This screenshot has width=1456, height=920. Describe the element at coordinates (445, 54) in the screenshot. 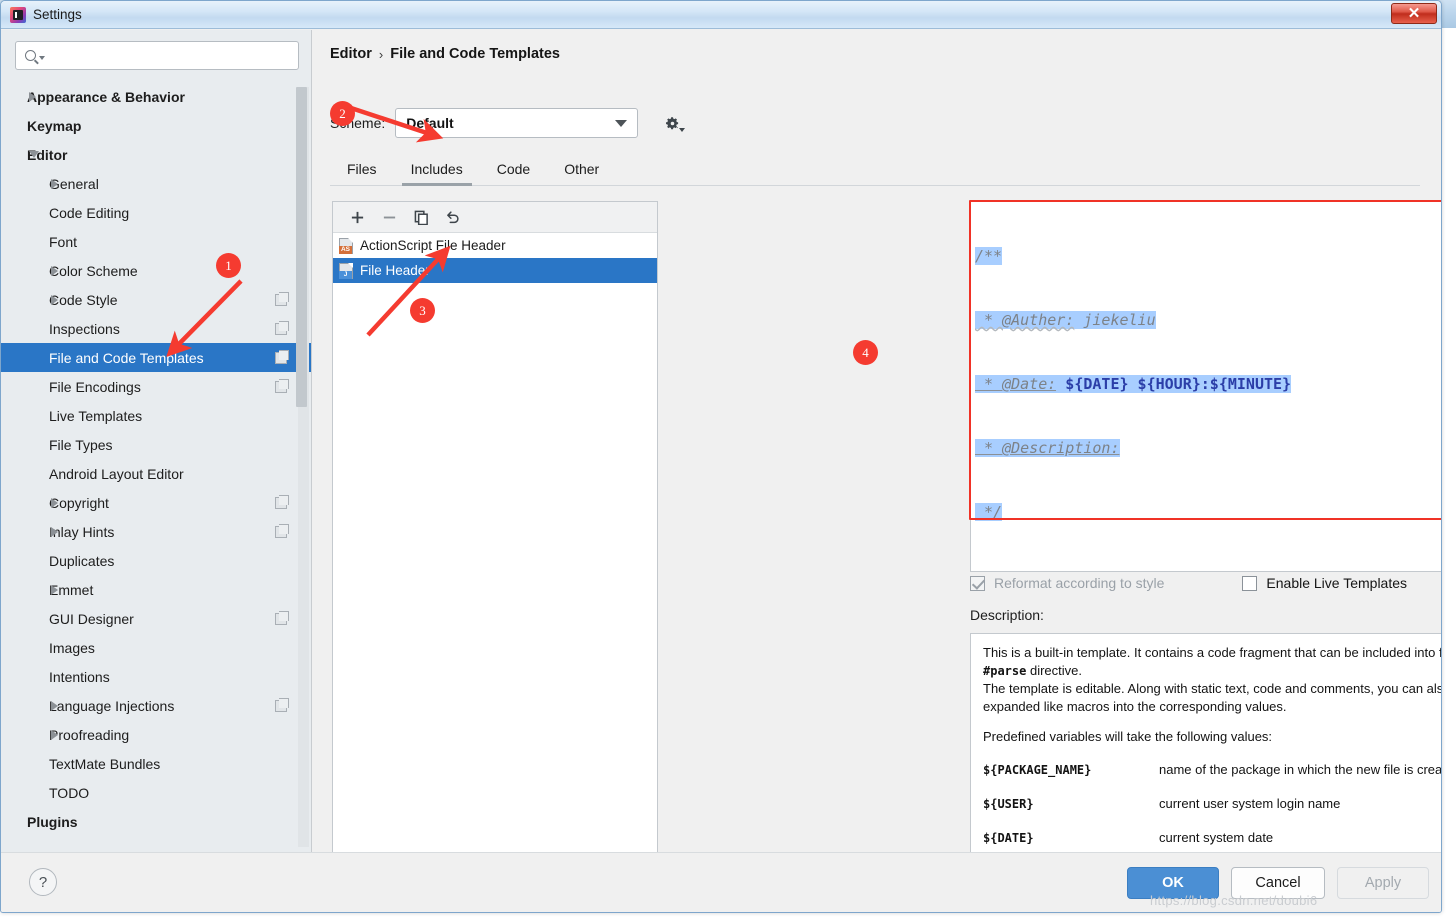

I see `breadcrumb: Editor › File and Code Templates` at that location.